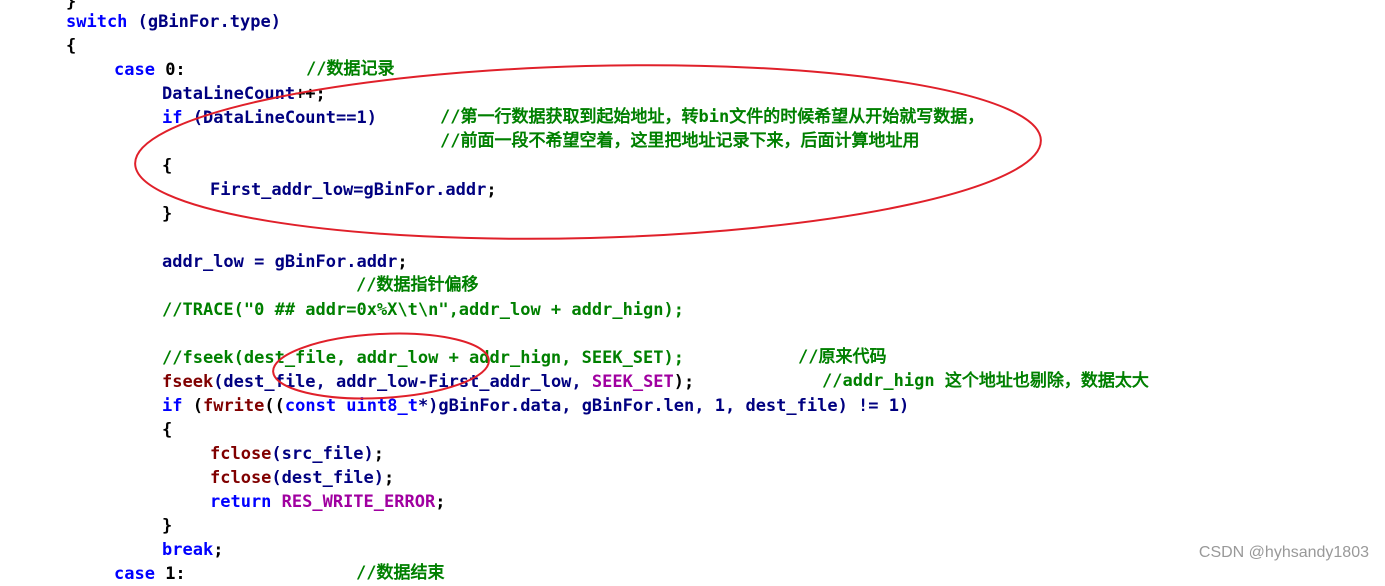  I want to click on arguments: (src_file), so click(322, 454).